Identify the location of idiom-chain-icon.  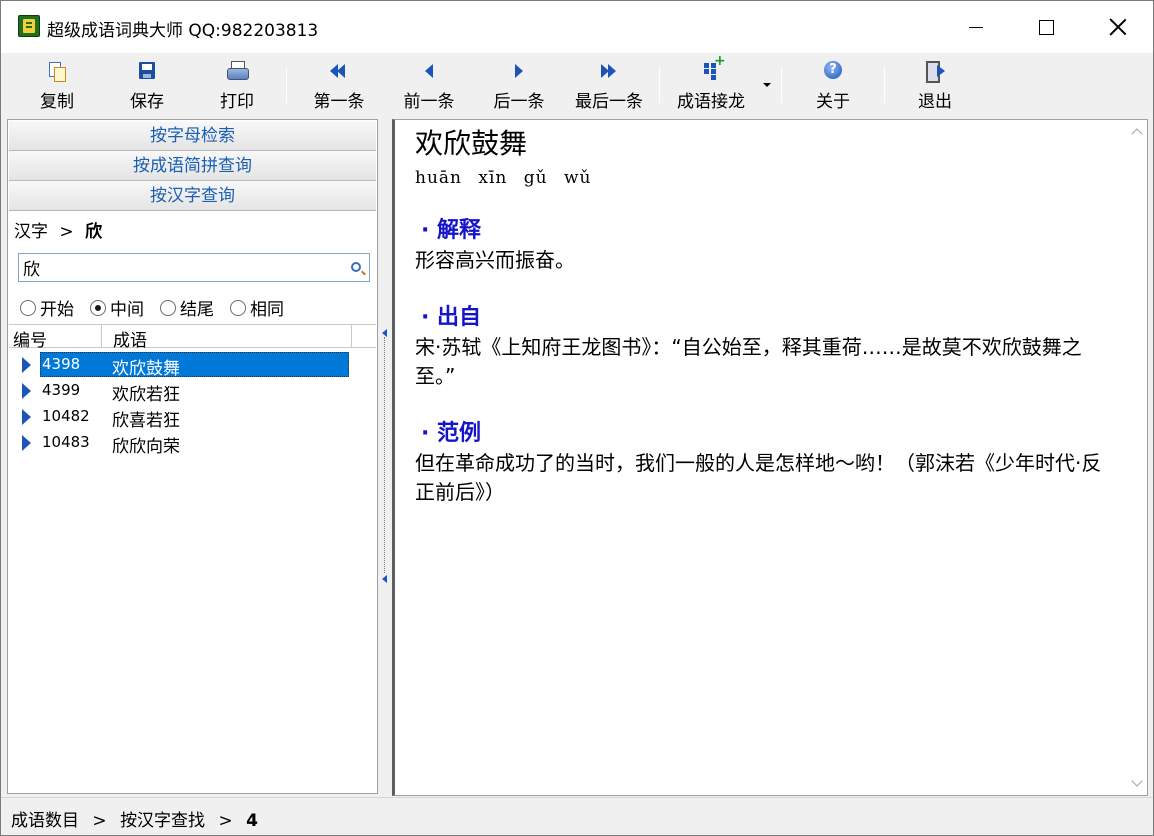
(713, 68).